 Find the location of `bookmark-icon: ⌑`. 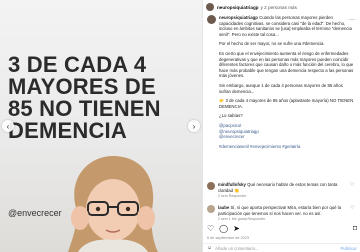

bookmark-icon: ⌑ is located at coordinates (355, 229).